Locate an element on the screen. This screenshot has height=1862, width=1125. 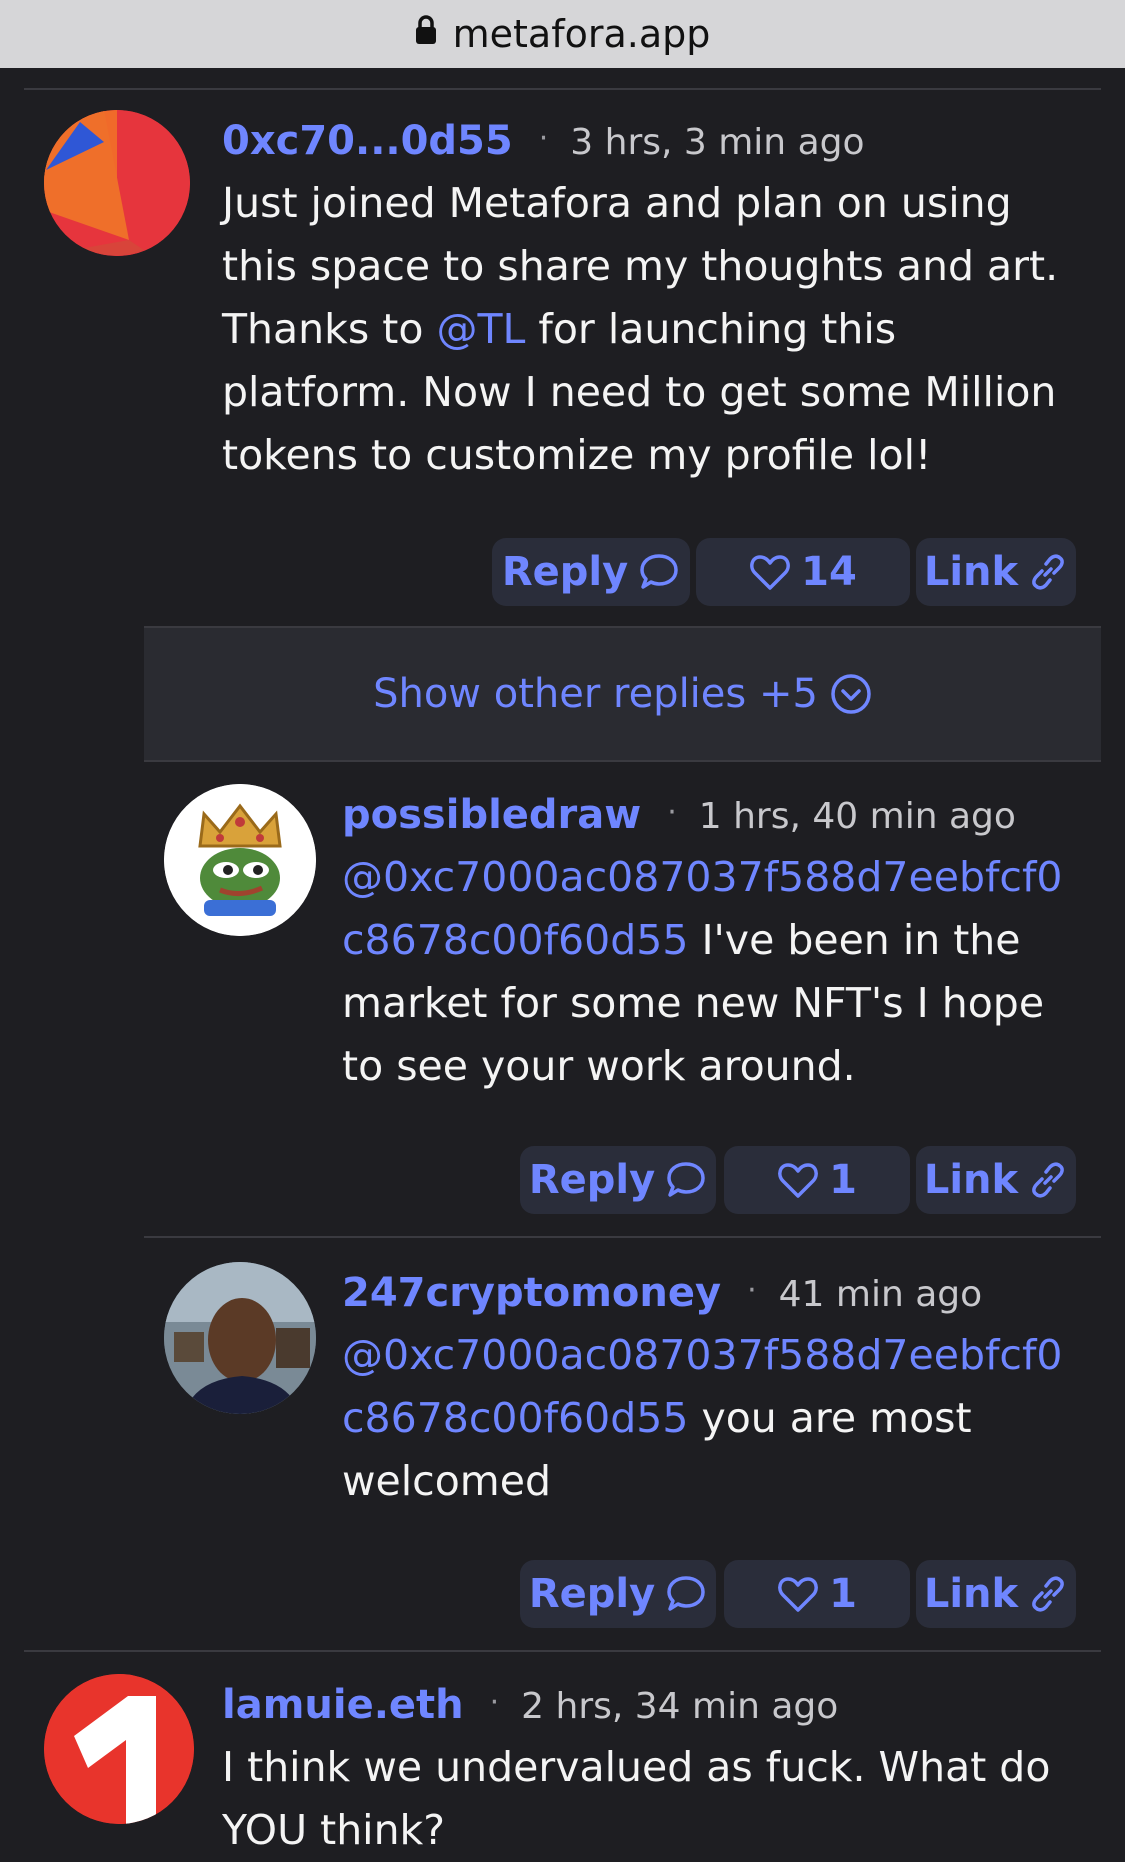
post-body-line: I think we undervalued as fuck. What do is located at coordinates (636, 1767).